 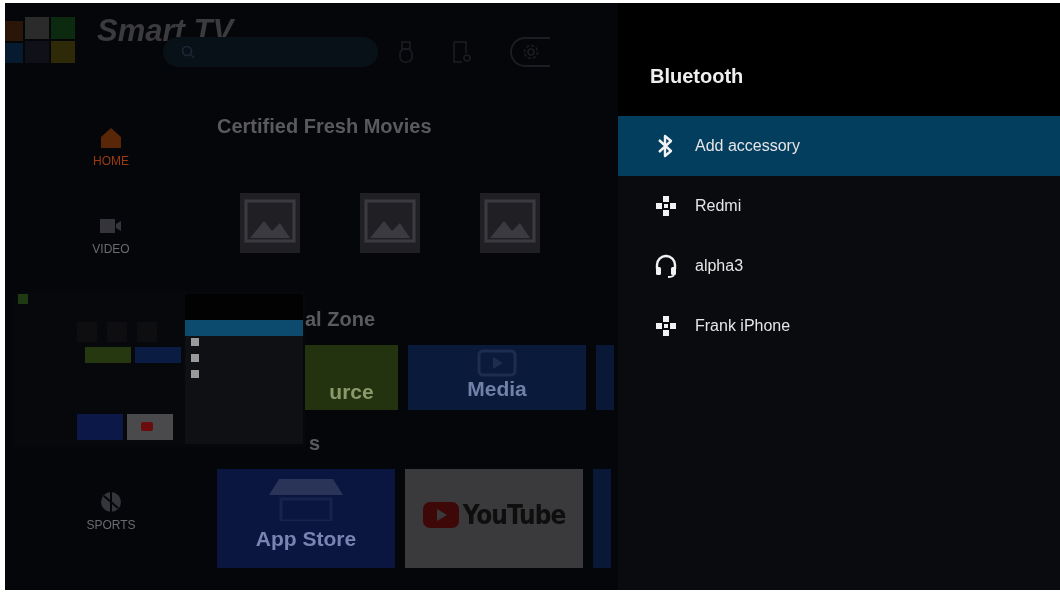 What do you see at coordinates (306, 499) in the screenshot?
I see `storefront-icon` at bounding box center [306, 499].